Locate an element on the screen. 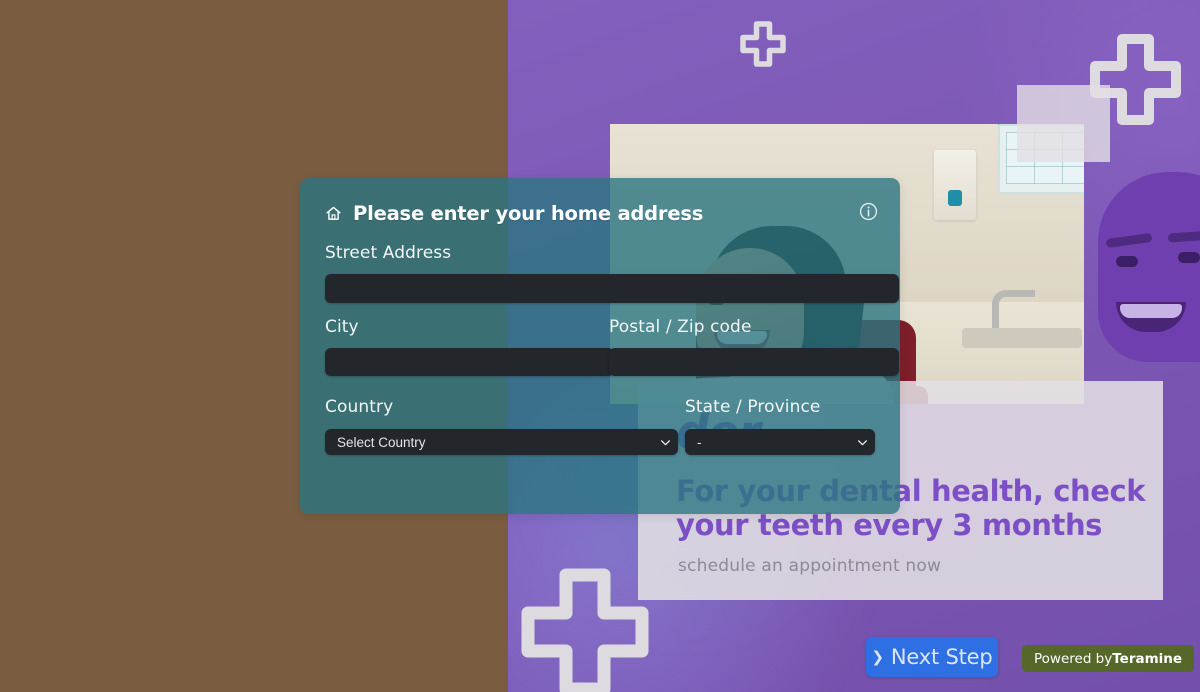 The width and height of the screenshot is (1200, 692). powered-by-badge: Powered by Teramine is located at coordinates (1108, 658).